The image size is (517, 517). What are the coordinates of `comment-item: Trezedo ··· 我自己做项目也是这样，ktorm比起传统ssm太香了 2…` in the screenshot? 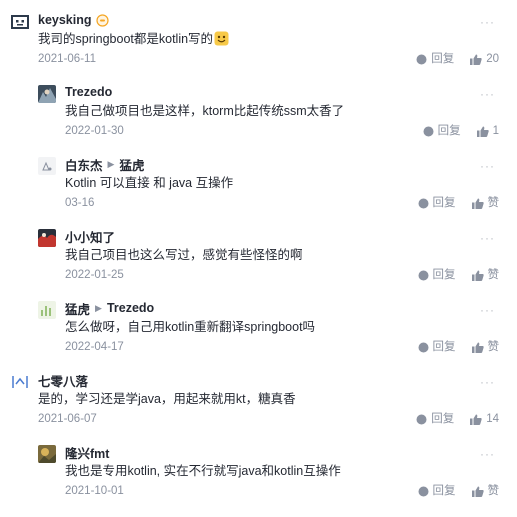 It's located at (258, 115).